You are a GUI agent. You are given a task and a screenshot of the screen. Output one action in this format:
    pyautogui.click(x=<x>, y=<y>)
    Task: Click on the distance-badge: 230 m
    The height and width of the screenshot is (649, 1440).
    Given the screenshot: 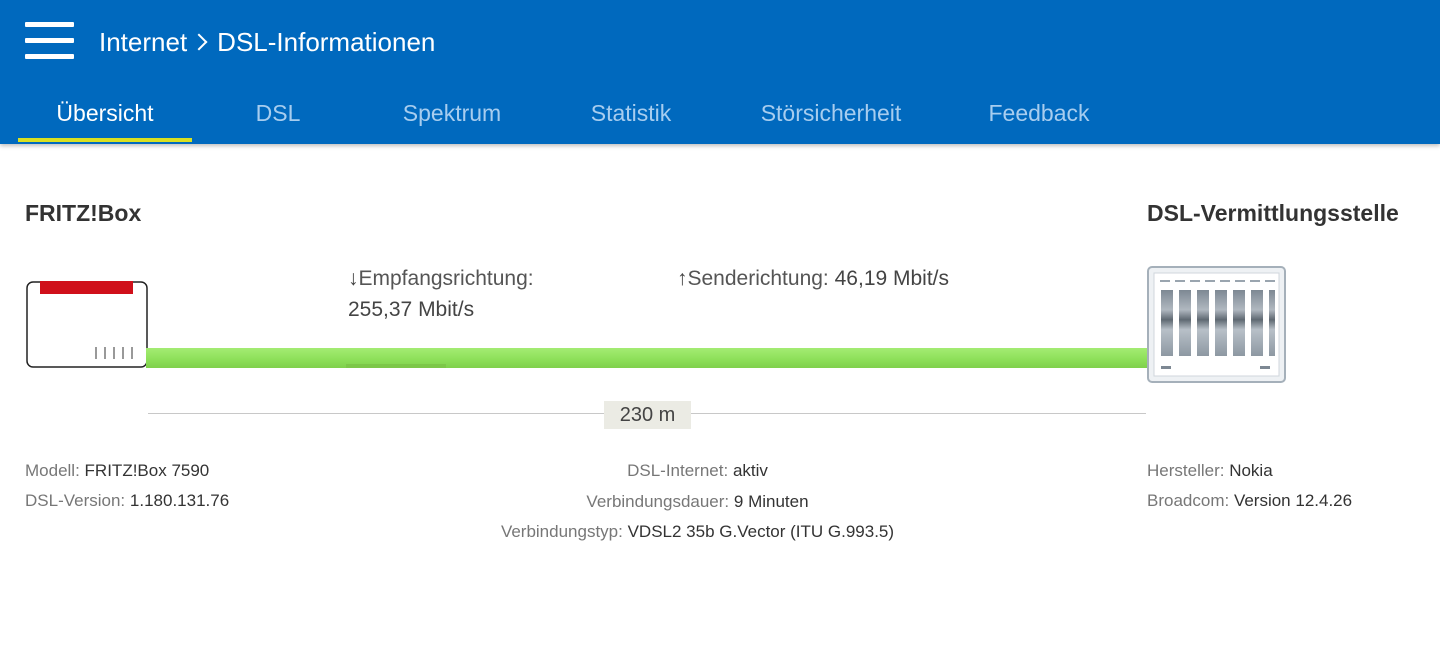 What is the action you would take?
    pyautogui.click(x=647, y=415)
    